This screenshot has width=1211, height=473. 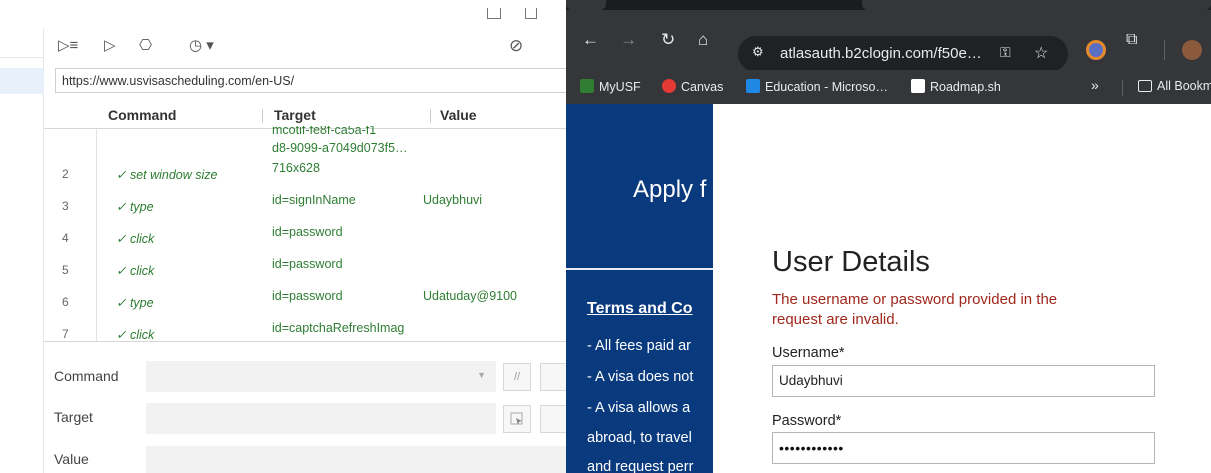 What do you see at coordinates (1184, 86) in the screenshot?
I see `bookmark-label: All Bookm` at bounding box center [1184, 86].